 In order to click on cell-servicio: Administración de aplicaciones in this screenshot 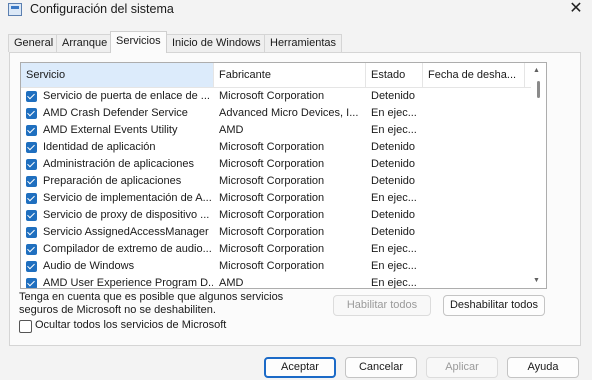, I will do `click(119, 164)`.